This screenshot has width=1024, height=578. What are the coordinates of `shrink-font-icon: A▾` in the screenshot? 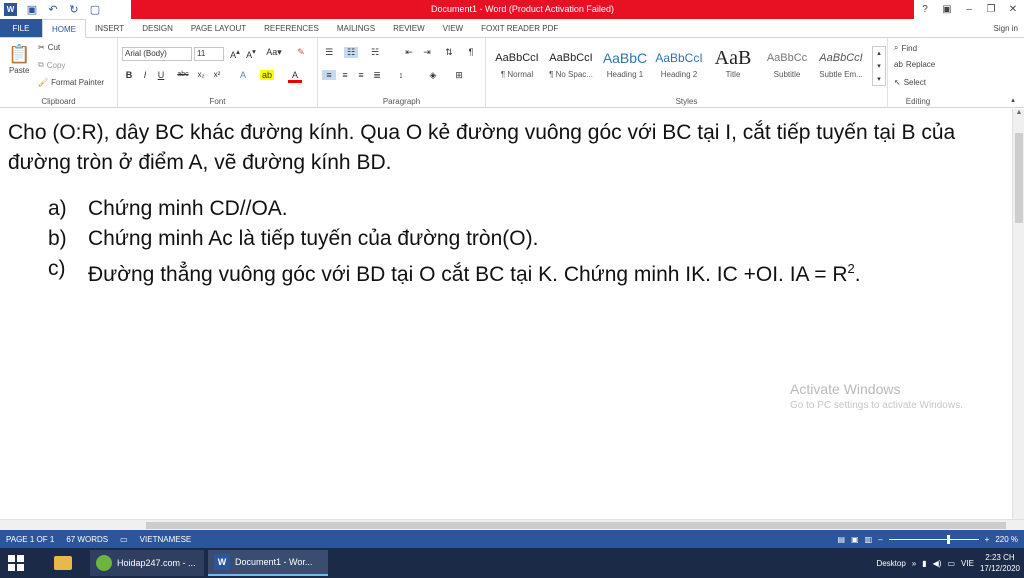 It's located at (251, 53).